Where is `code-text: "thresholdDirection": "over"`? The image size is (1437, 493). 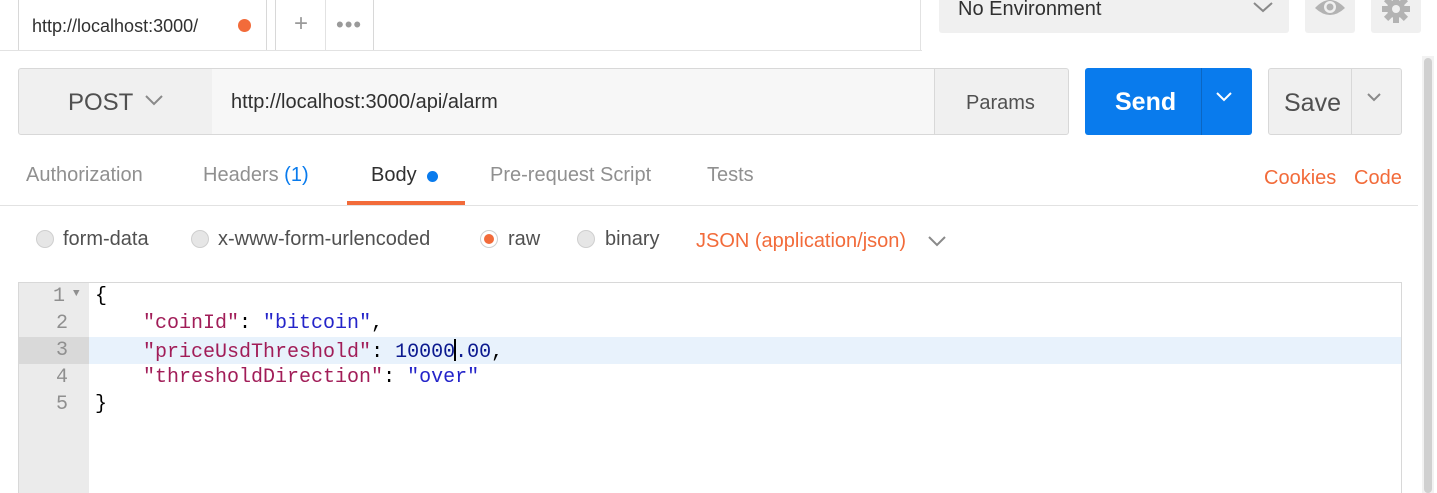
code-text: "thresholdDirection": "over" is located at coordinates (311, 377).